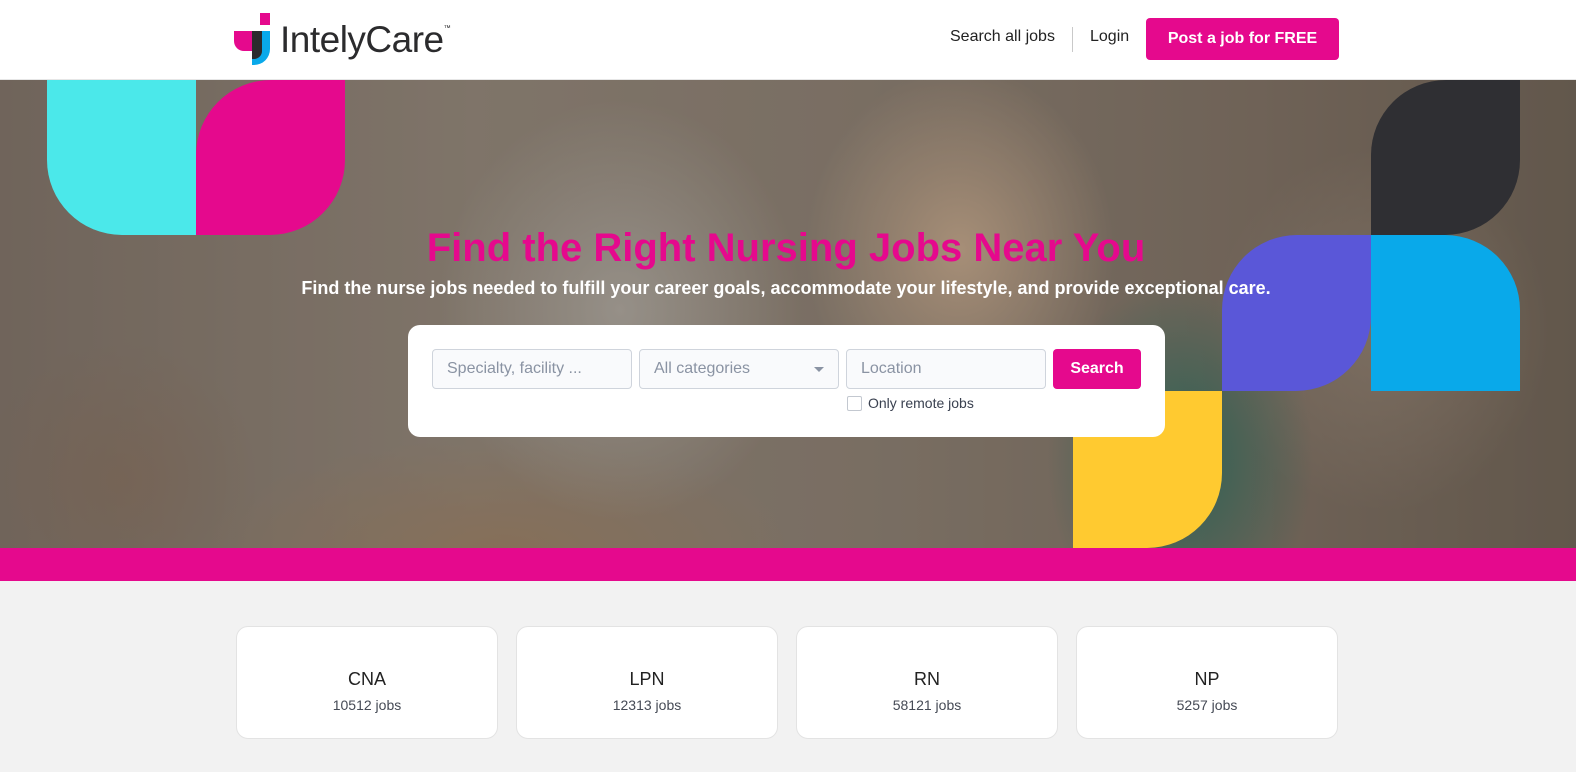 The height and width of the screenshot is (772, 1576). What do you see at coordinates (819, 369) in the screenshot?
I see `chevron-down-icon` at bounding box center [819, 369].